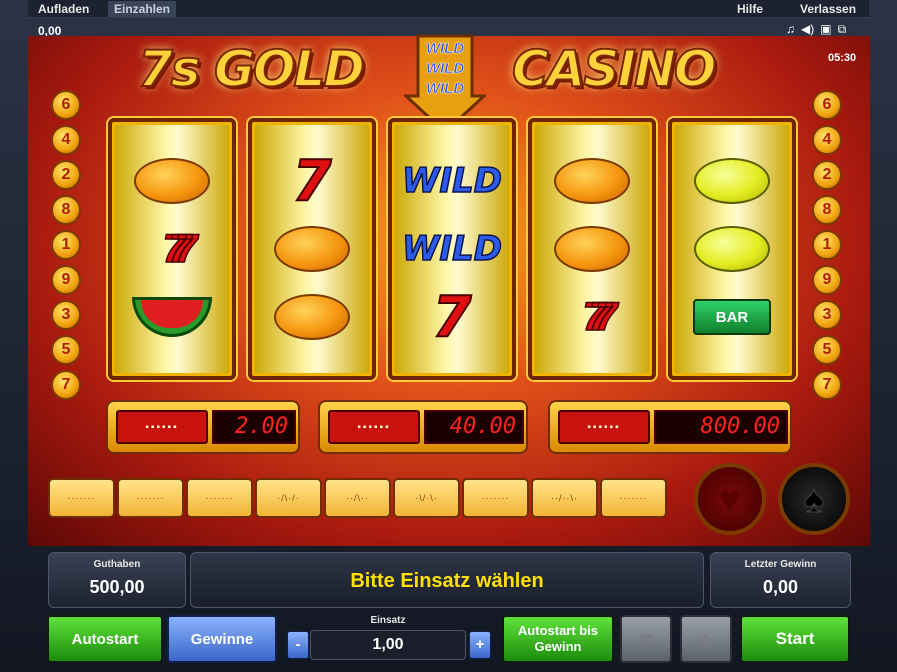 This screenshot has height=672, width=897. I want to click on reel-3: WILD WILD 7, so click(452, 249).